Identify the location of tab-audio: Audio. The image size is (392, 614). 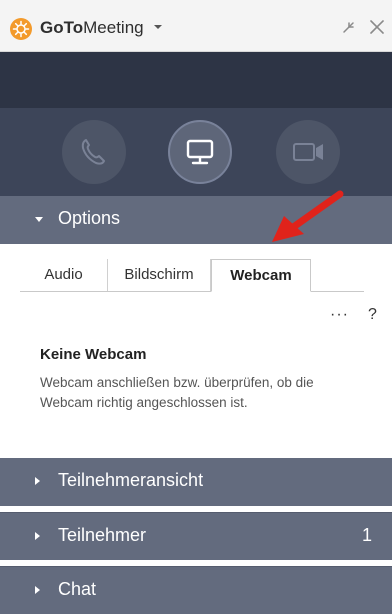
(64, 275).